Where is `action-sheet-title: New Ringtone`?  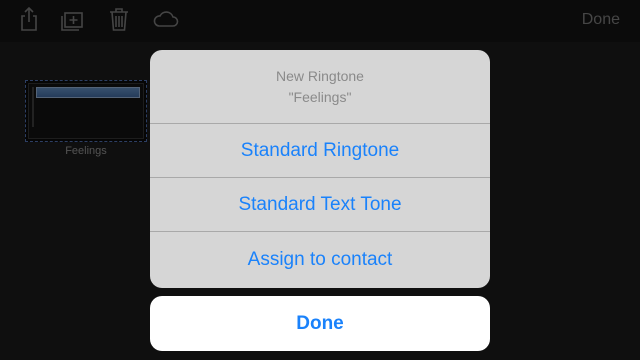
action-sheet-title: New Ringtone is located at coordinates (320, 75).